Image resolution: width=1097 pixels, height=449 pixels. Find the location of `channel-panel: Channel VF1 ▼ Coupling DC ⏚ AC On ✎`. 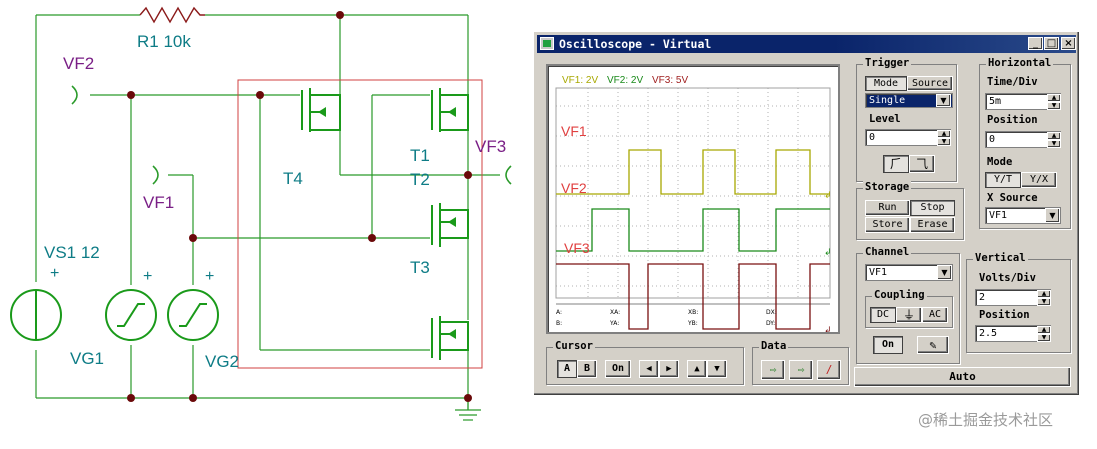

channel-panel: Channel VF1 ▼ Coupling DC ⏚ AC On ✎ is located at coordinates (908, 305).